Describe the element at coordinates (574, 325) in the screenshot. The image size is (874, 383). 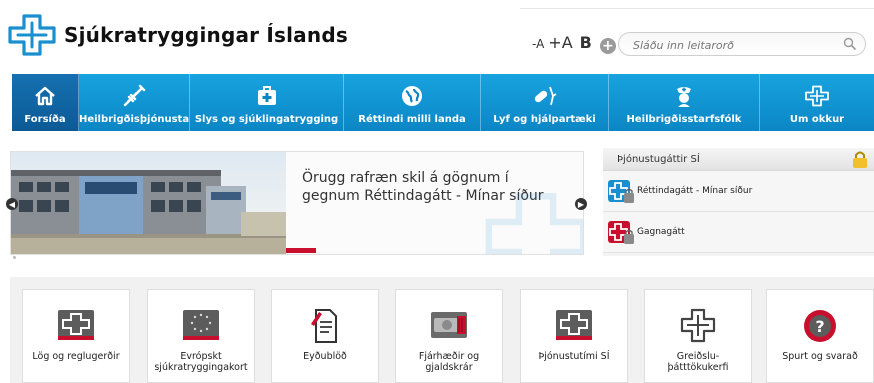
I see `clock-logo-icon` at that location.